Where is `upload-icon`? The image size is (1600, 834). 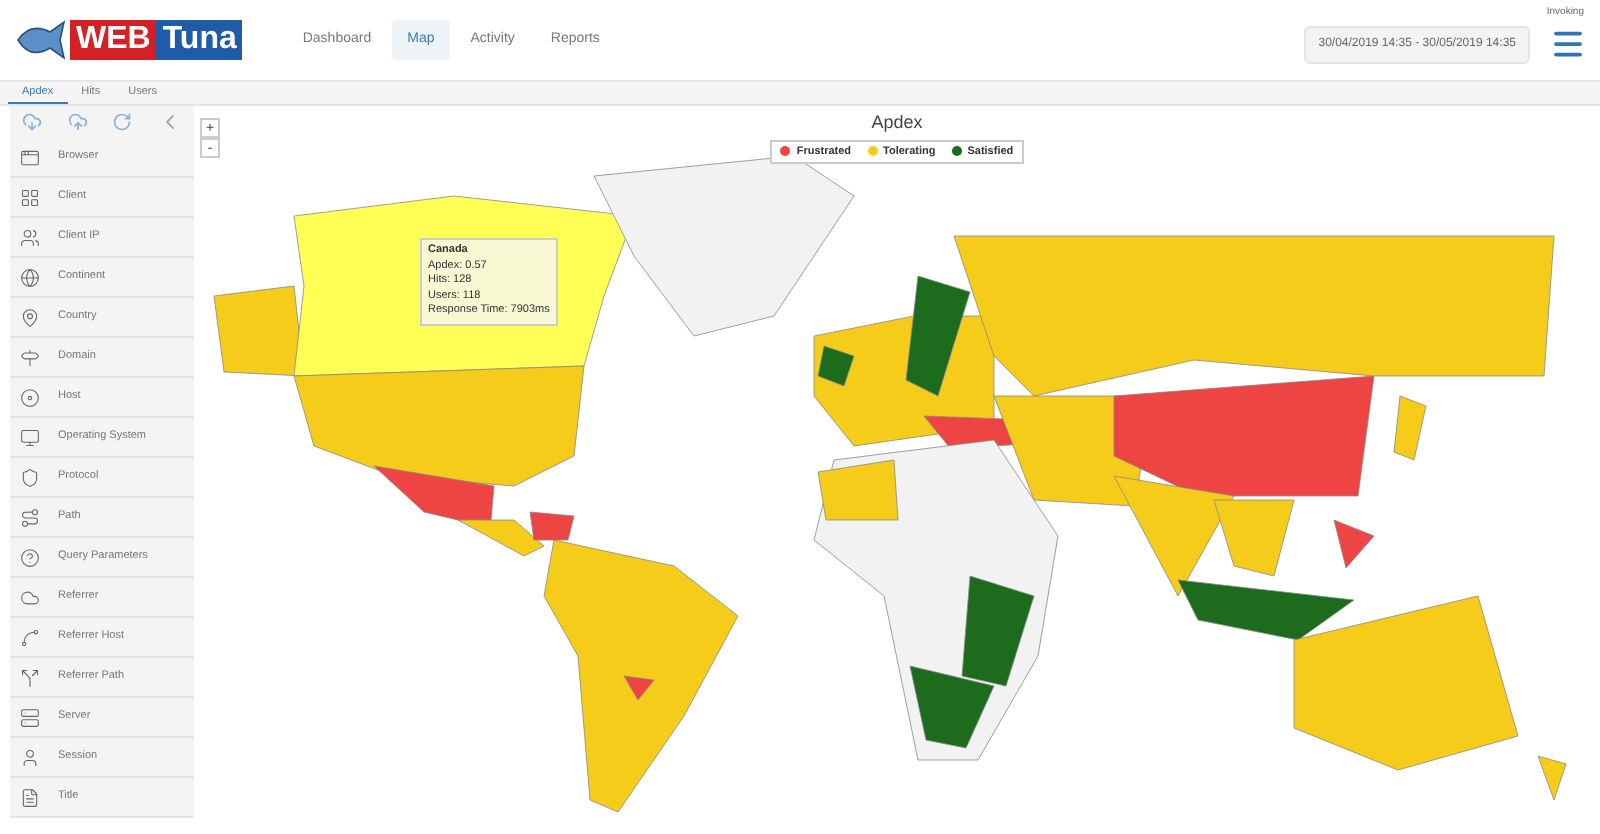 upload-icon is located at coordinates (77, 122).